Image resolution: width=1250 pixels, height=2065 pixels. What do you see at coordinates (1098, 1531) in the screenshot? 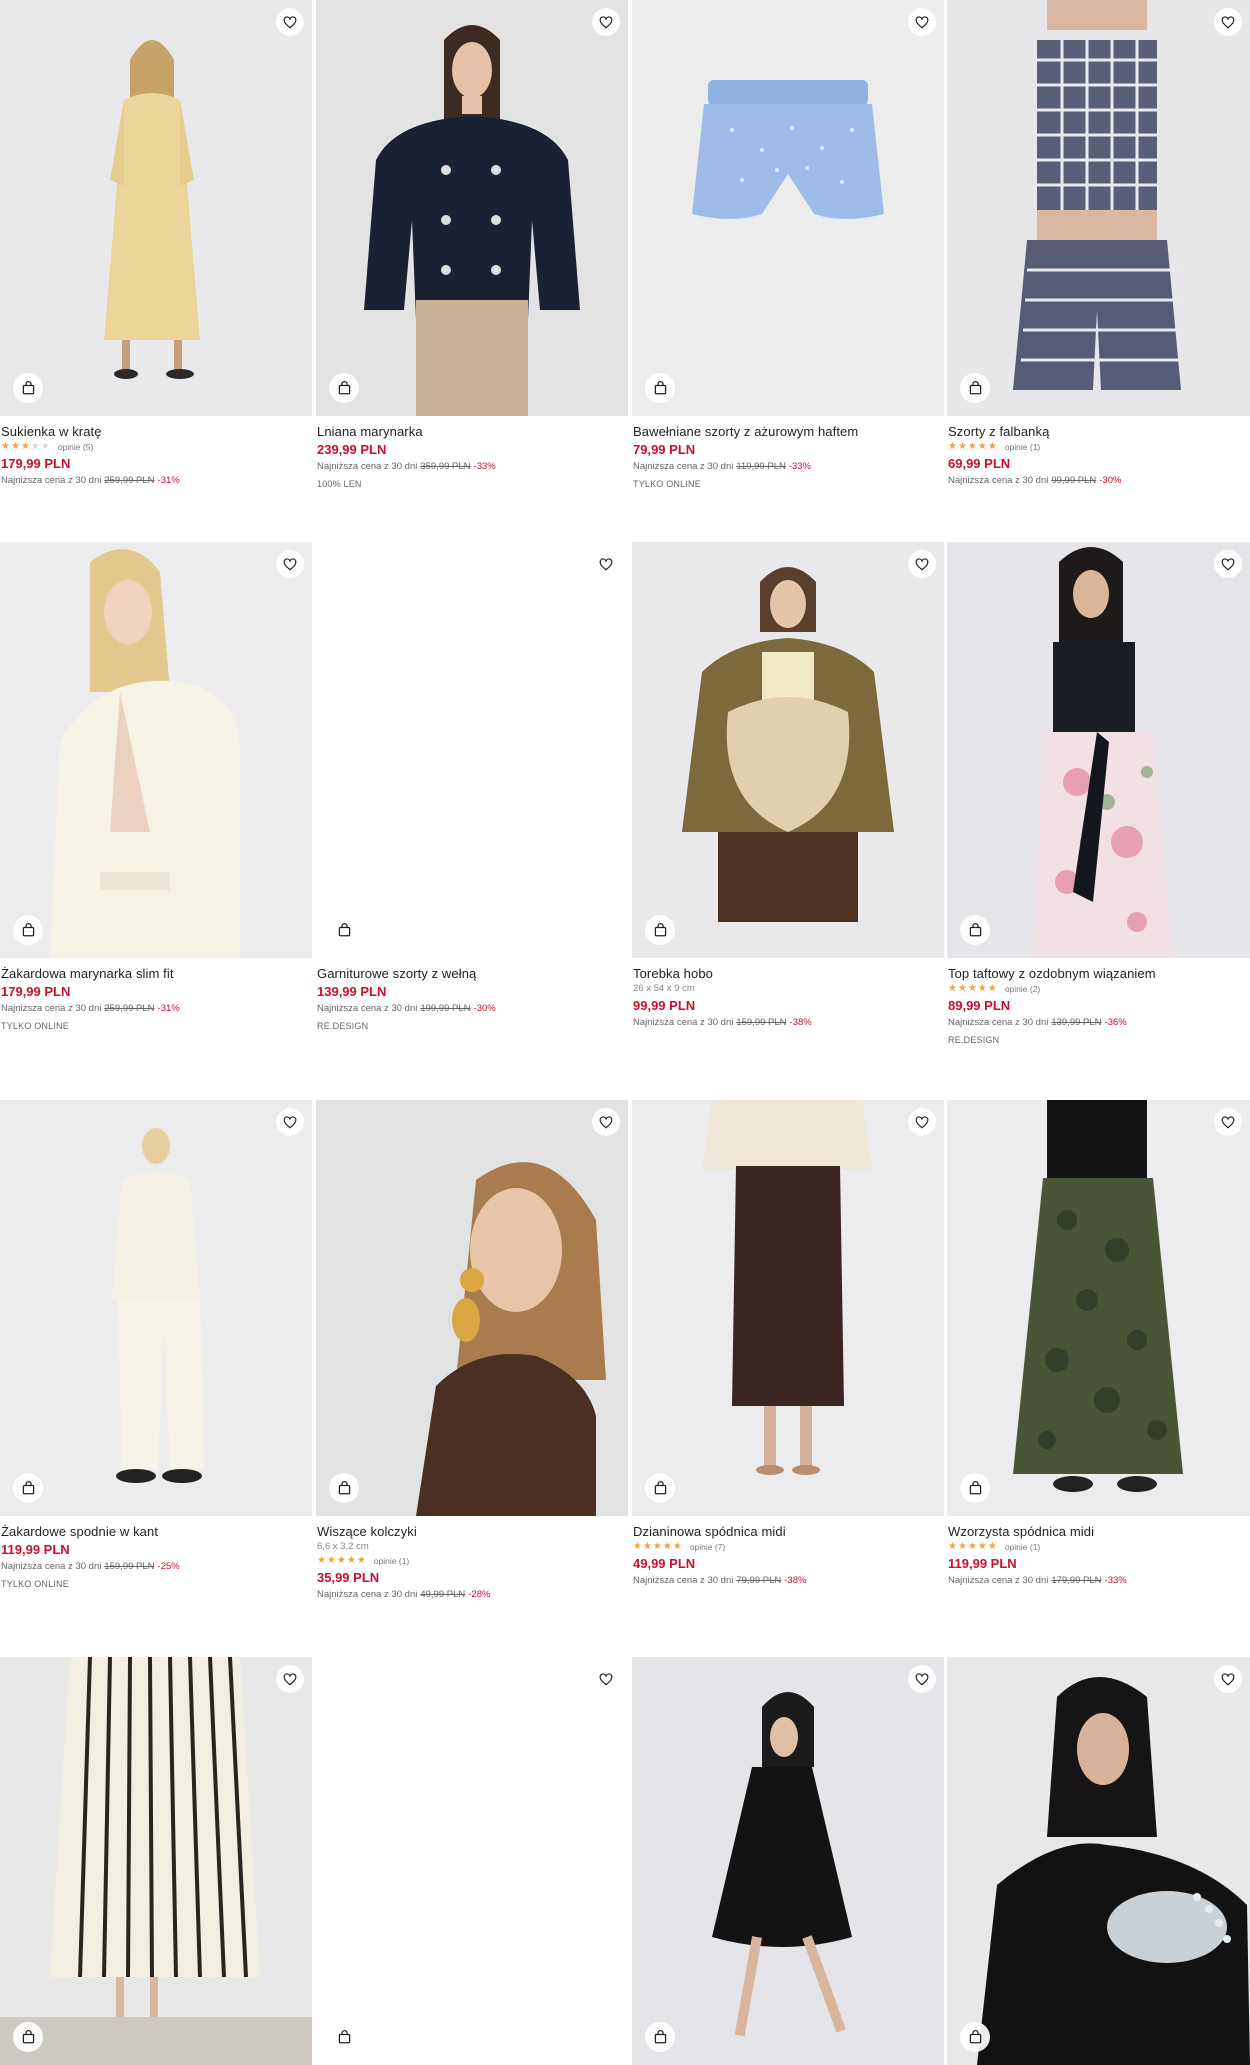
I see `product-name: Wzorzysta spódnica midi` at bounding box center [1098, 1531].